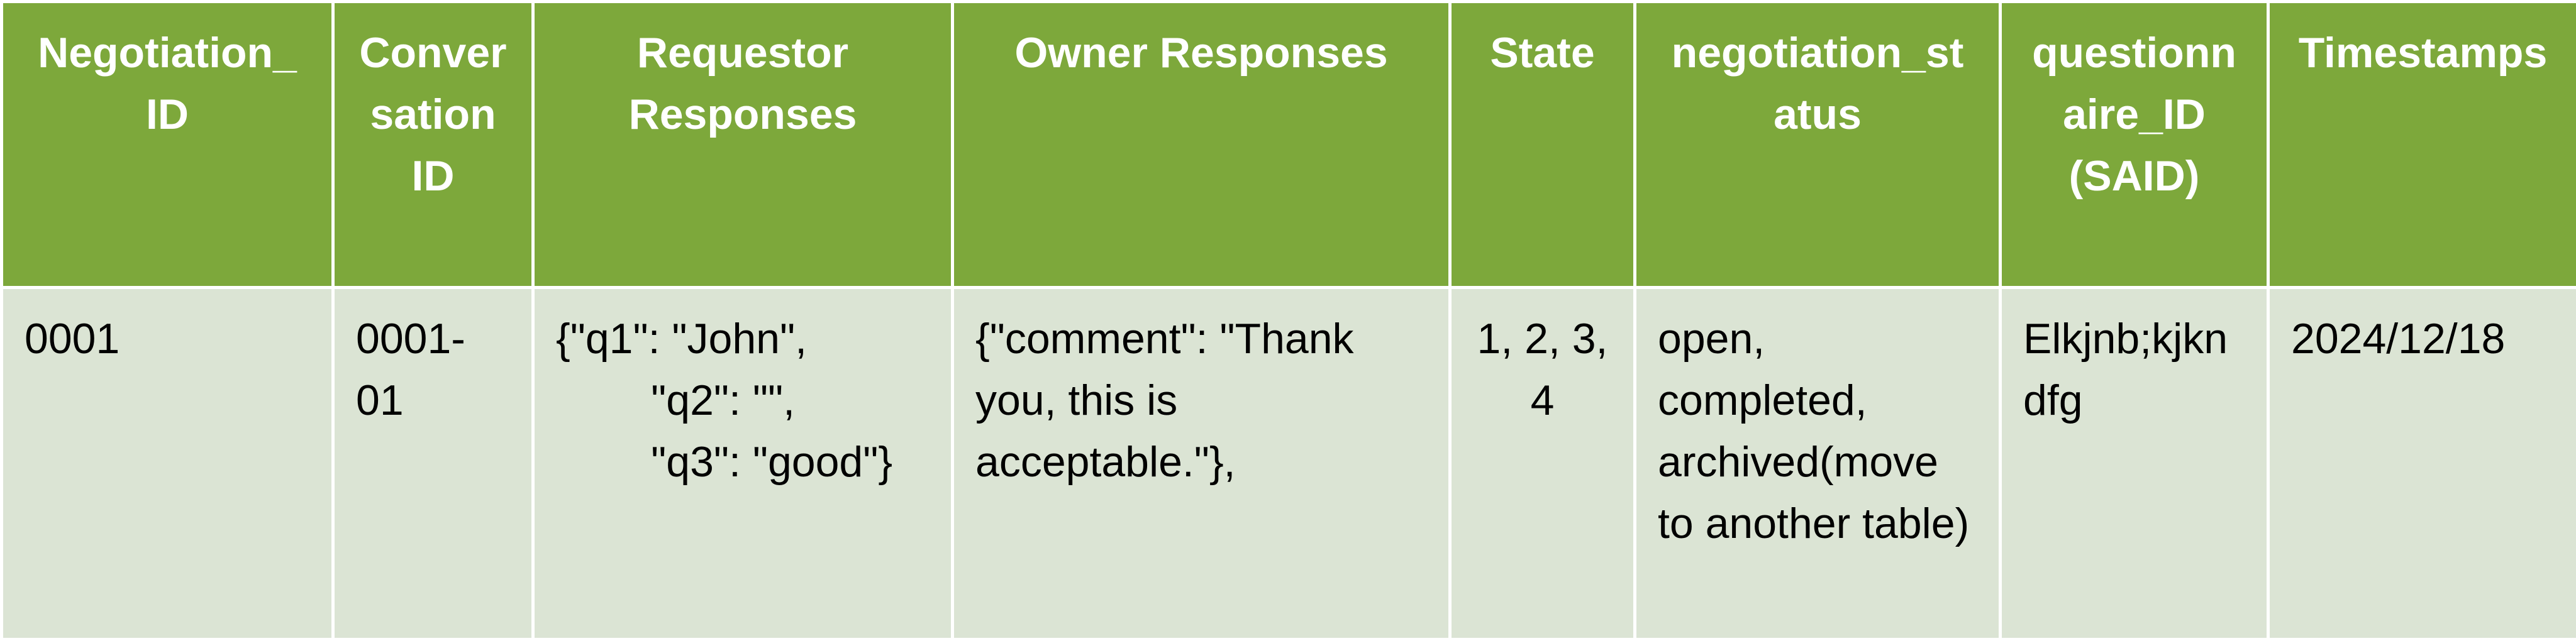  Describe the element at coordinates (2422, 464) in the screenshot. I see `cell-timestamps: 2024/12/18` at that location.